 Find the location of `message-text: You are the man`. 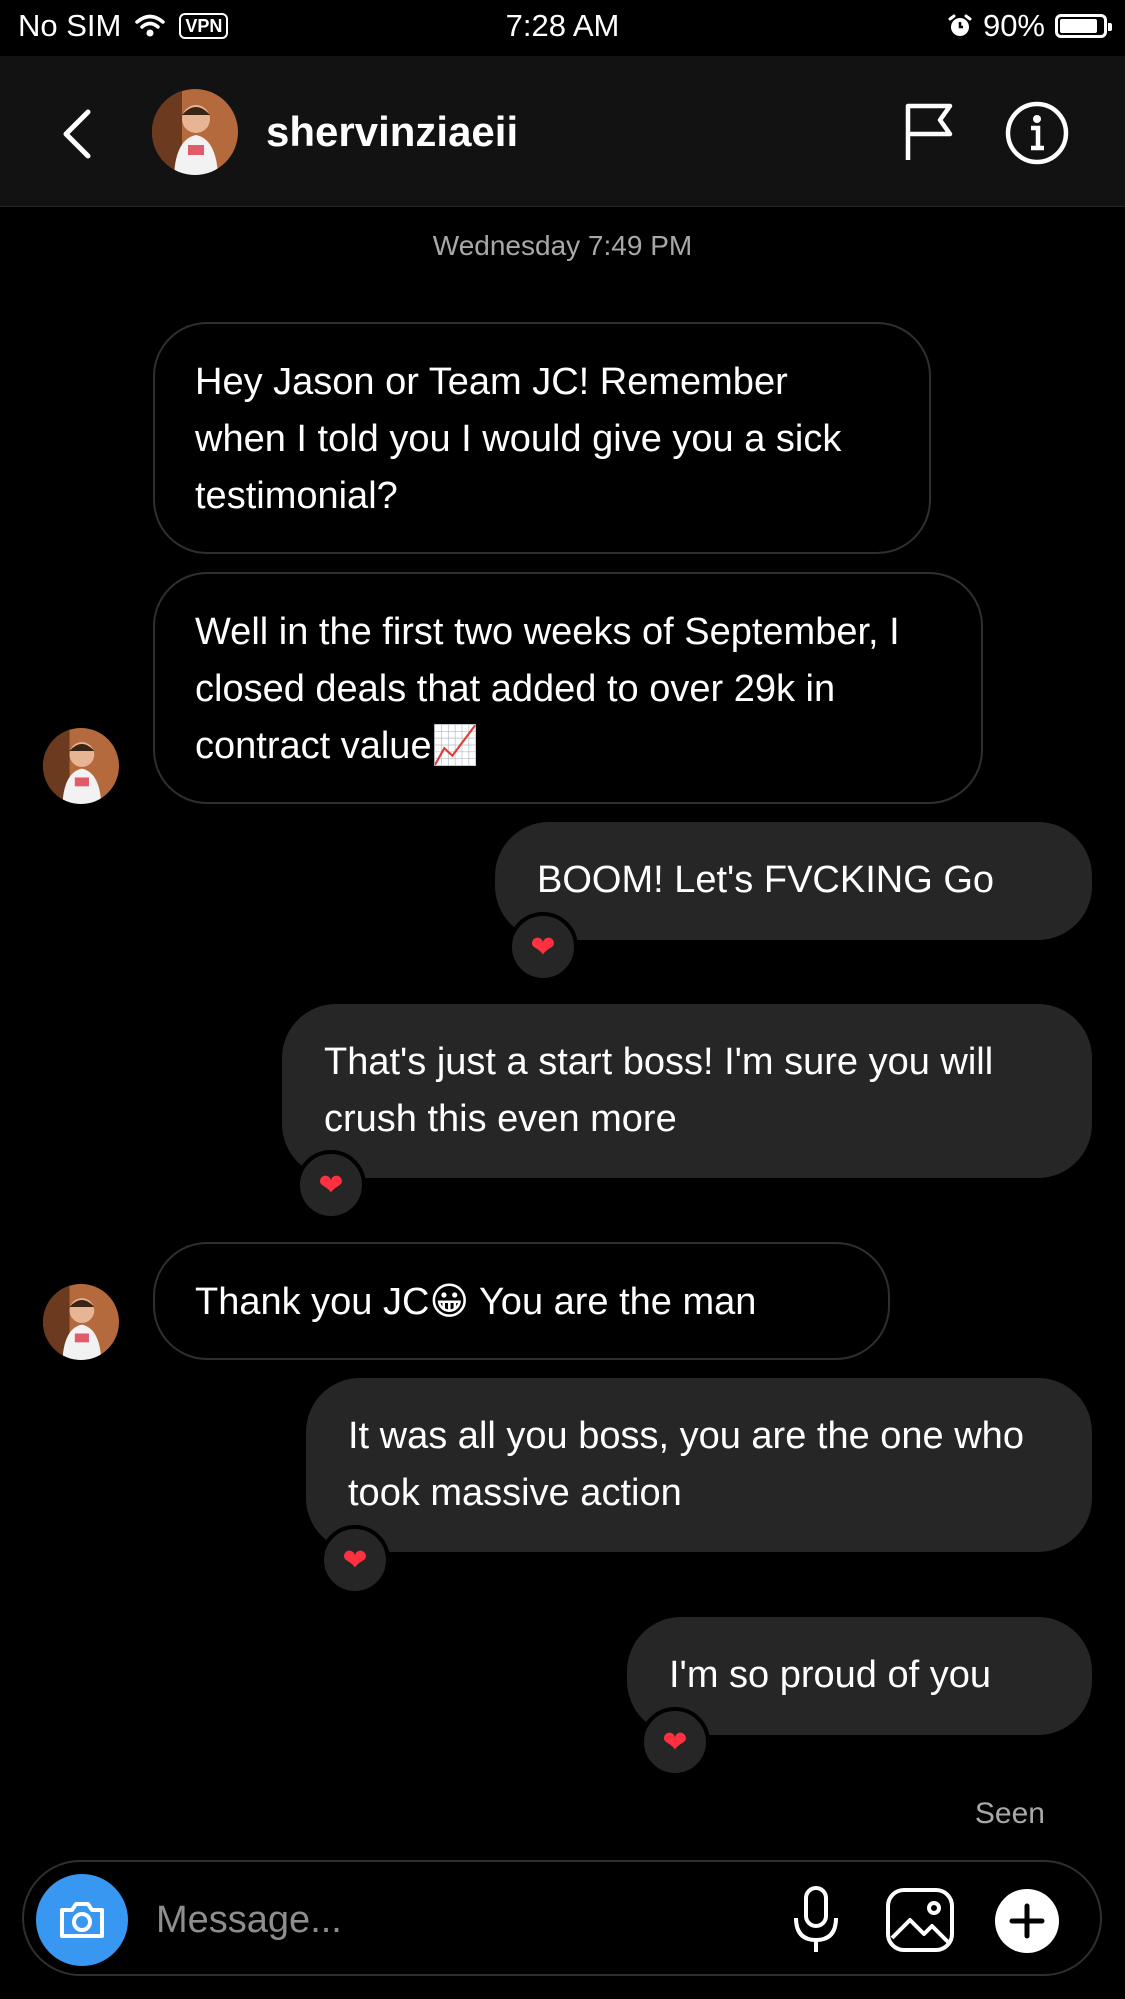

message-text: You are the man is located at coordinates (617, 1302).